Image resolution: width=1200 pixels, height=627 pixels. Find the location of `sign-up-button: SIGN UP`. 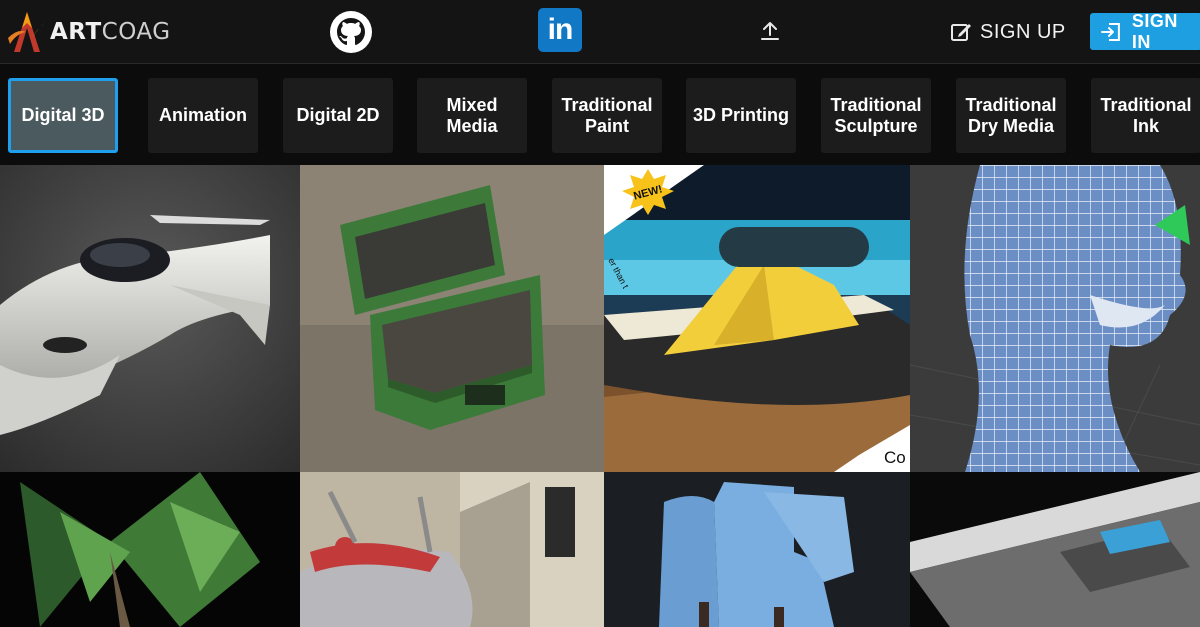

sign-up-button: SIGN UP is located at coordinates (1008, 32).